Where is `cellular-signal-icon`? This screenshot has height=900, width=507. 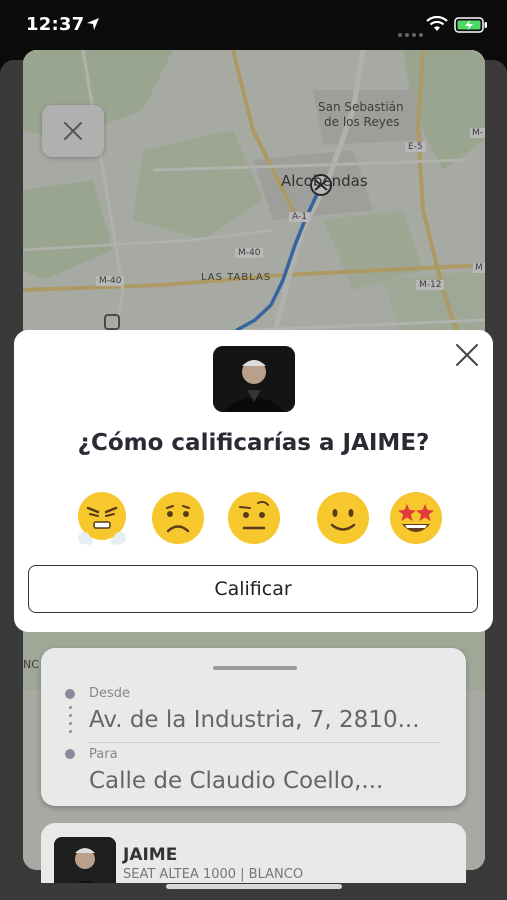
cellular-signal-icon is located at coordinates (412, 31).